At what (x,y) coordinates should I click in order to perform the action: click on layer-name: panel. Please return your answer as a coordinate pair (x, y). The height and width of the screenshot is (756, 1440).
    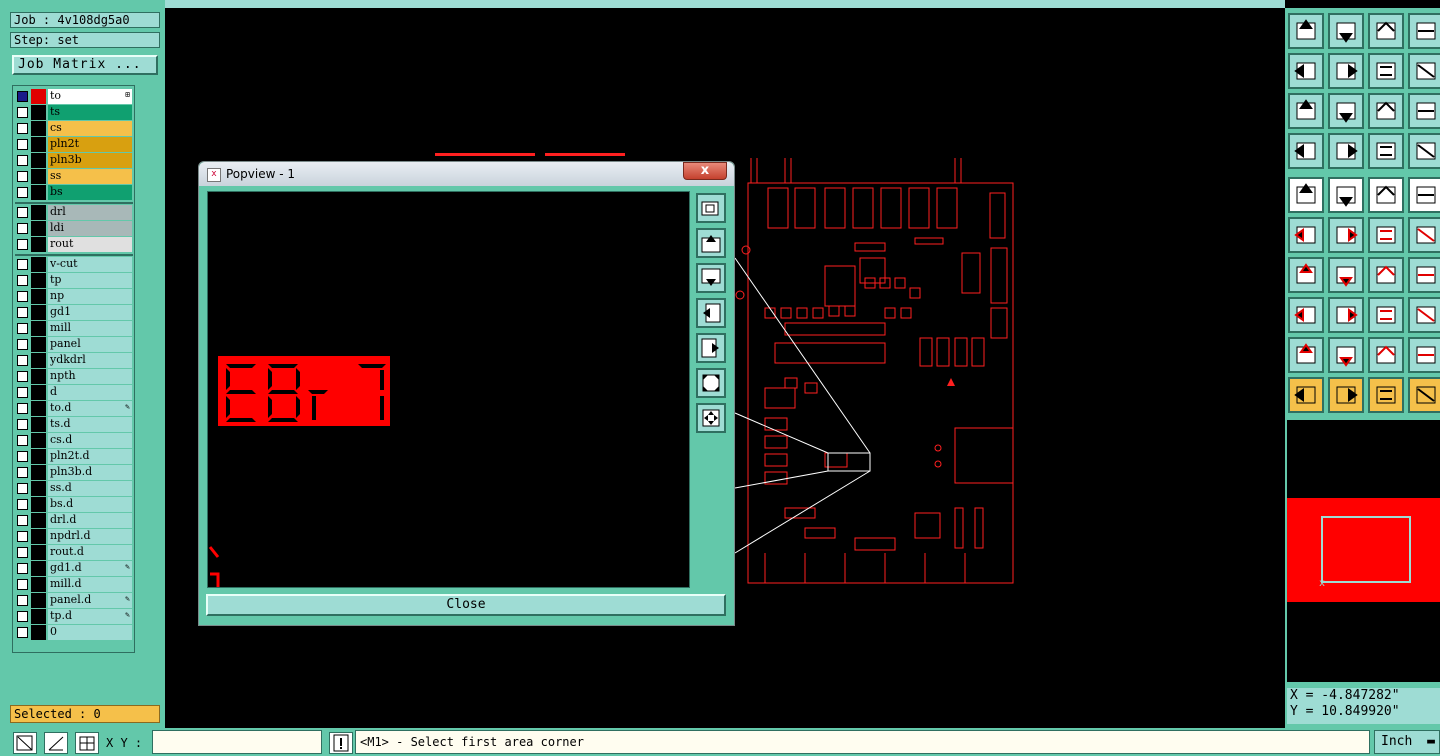
    Looking at the image, I should click on (90, 344).